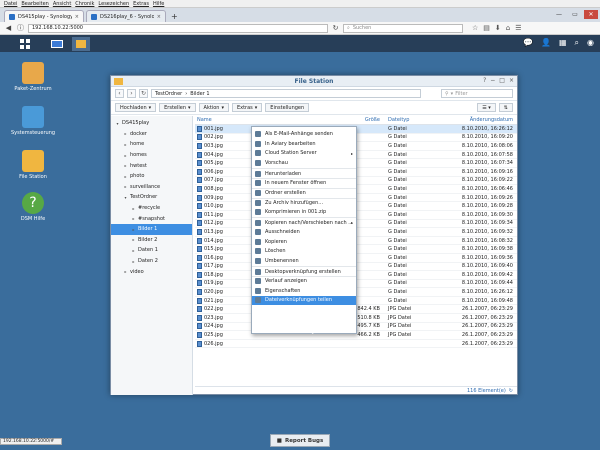 The width and height of the screenshot is (600, 450). What do you see at coordinates (508, 28) in the screenshot?
I see `home-icon: ⌂` at bounding box center [508, 28].